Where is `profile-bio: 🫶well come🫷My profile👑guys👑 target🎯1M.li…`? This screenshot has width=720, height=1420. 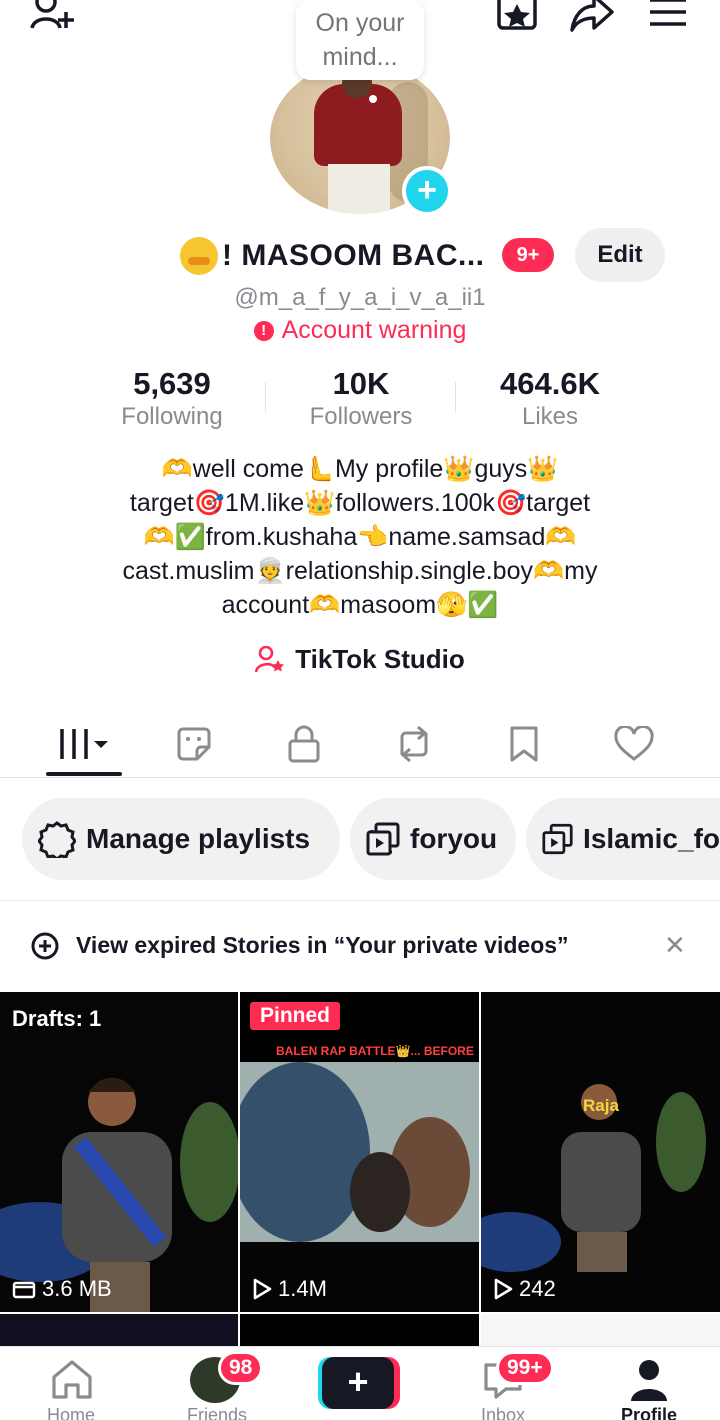
profile-bio: 🫶well come🫷My profile👑guys👑 target🎯1M.li… is located at coordinates (360, 537).